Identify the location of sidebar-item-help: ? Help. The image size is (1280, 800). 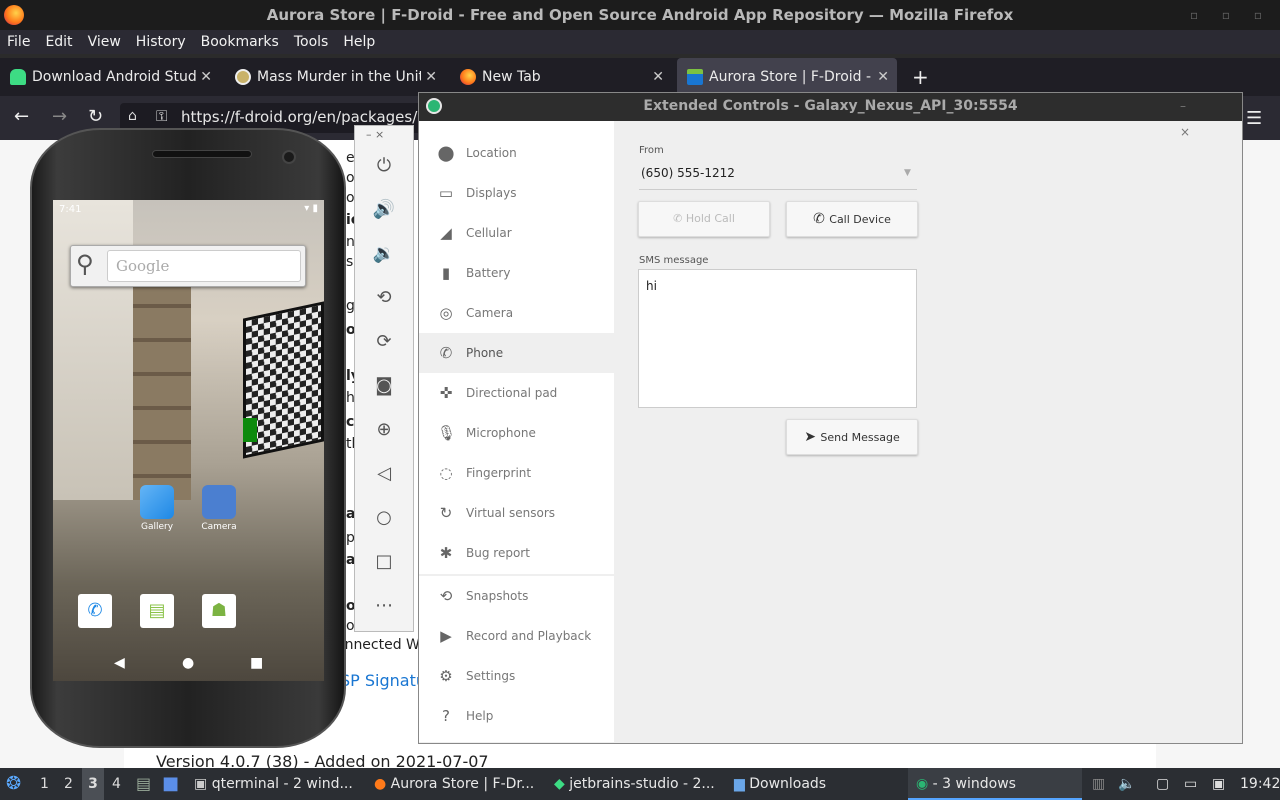
(516, 716).